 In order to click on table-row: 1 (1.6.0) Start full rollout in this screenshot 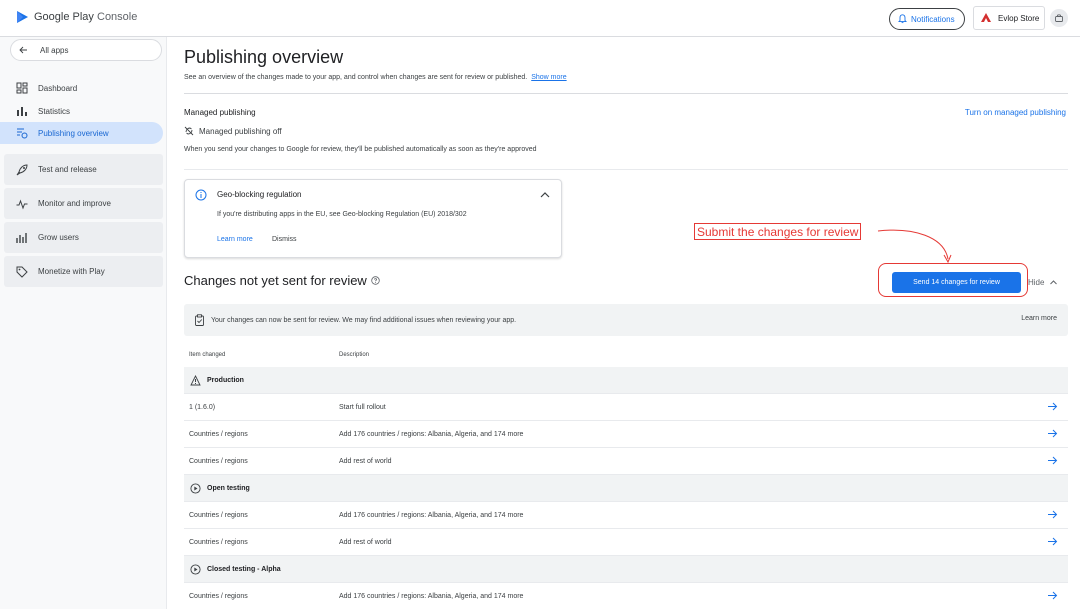, I will do `click(626, 407)`.